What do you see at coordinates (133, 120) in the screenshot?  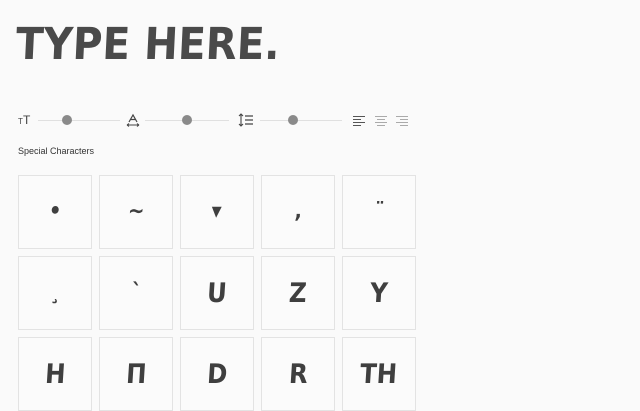 I see `letter-spacing-icon` at bounding box center [133, 120].